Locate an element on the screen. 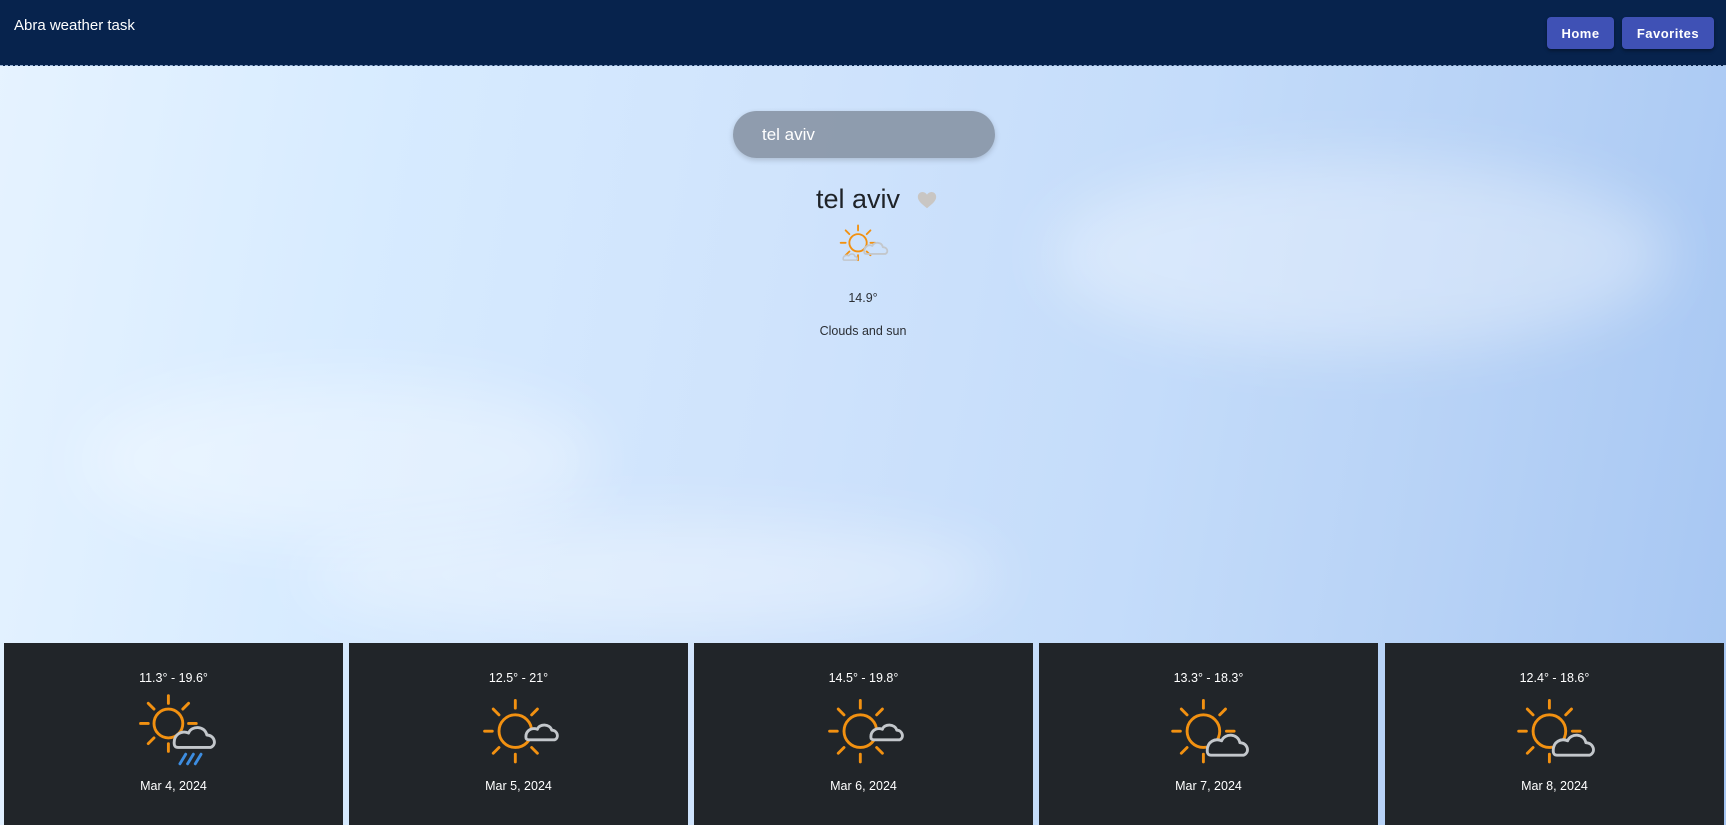  forecast-temp-range: 12.5° - 21° is located at coordinates (518, 678).